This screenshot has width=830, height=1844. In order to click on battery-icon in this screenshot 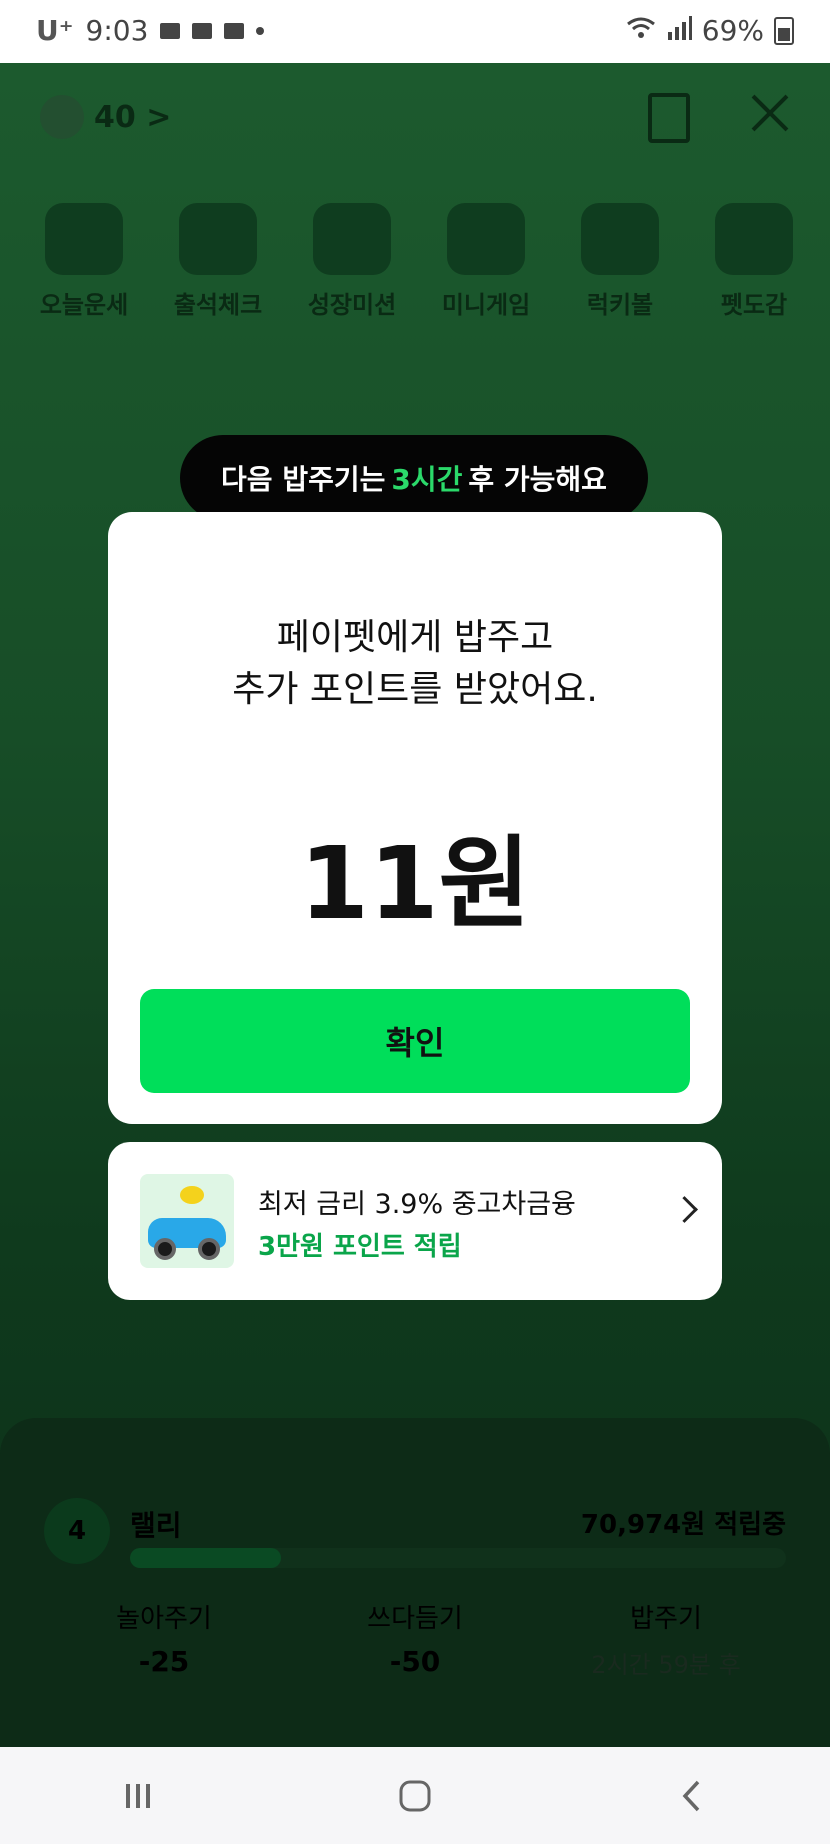, I will do `click(784, 30)`.